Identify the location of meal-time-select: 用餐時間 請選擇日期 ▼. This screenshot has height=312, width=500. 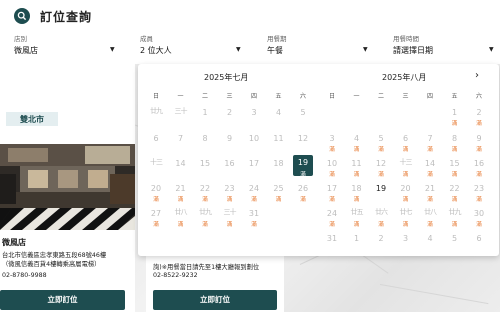
(445, 48).